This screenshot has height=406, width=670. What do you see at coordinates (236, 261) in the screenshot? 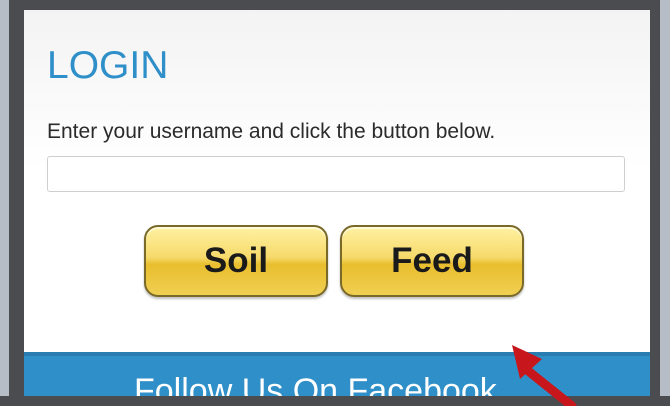
I see `soil-button: Soil` at bounding box center [236, 261].